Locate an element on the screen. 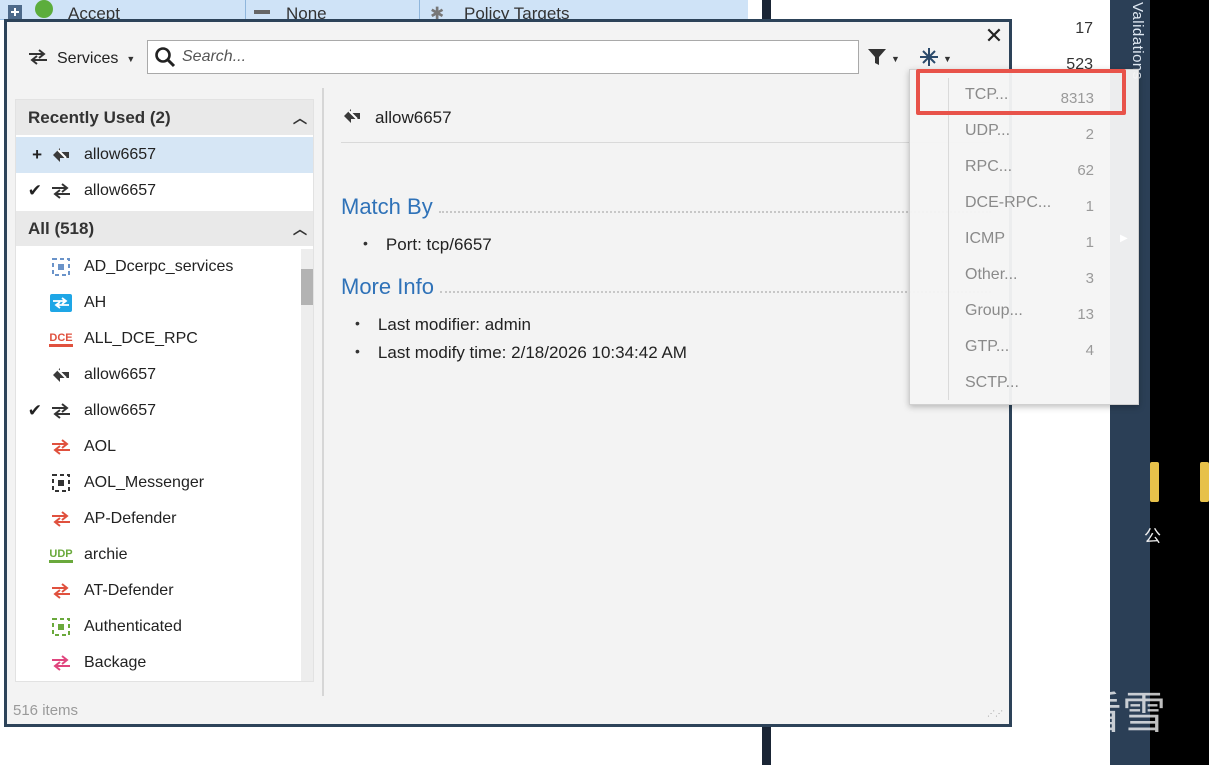 The width and height of the screenshot is (1209, 765). menu-item-udp: UDP... 2 is located at coordinates (1025, 132).